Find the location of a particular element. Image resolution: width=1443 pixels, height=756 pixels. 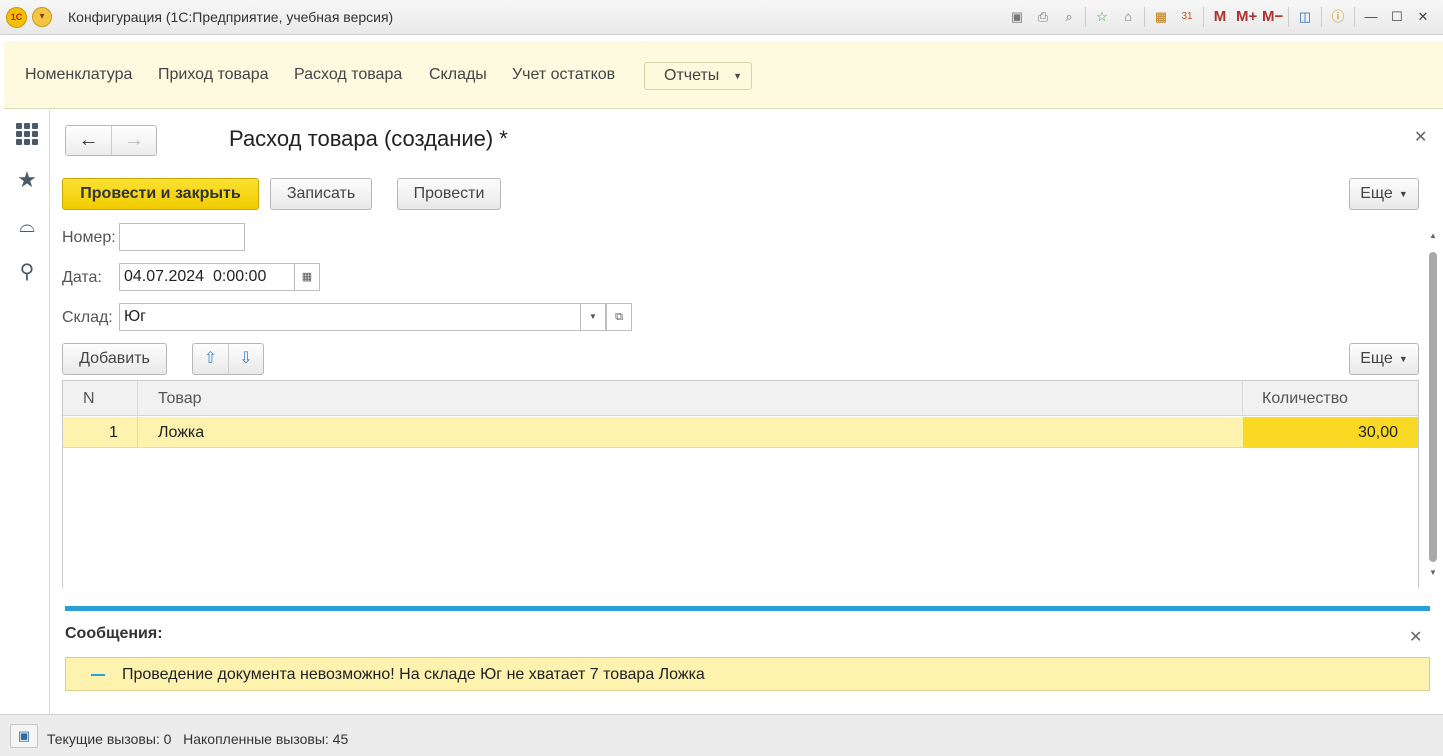

warehouse-label: Склад: is located at coordinates (87, 317).